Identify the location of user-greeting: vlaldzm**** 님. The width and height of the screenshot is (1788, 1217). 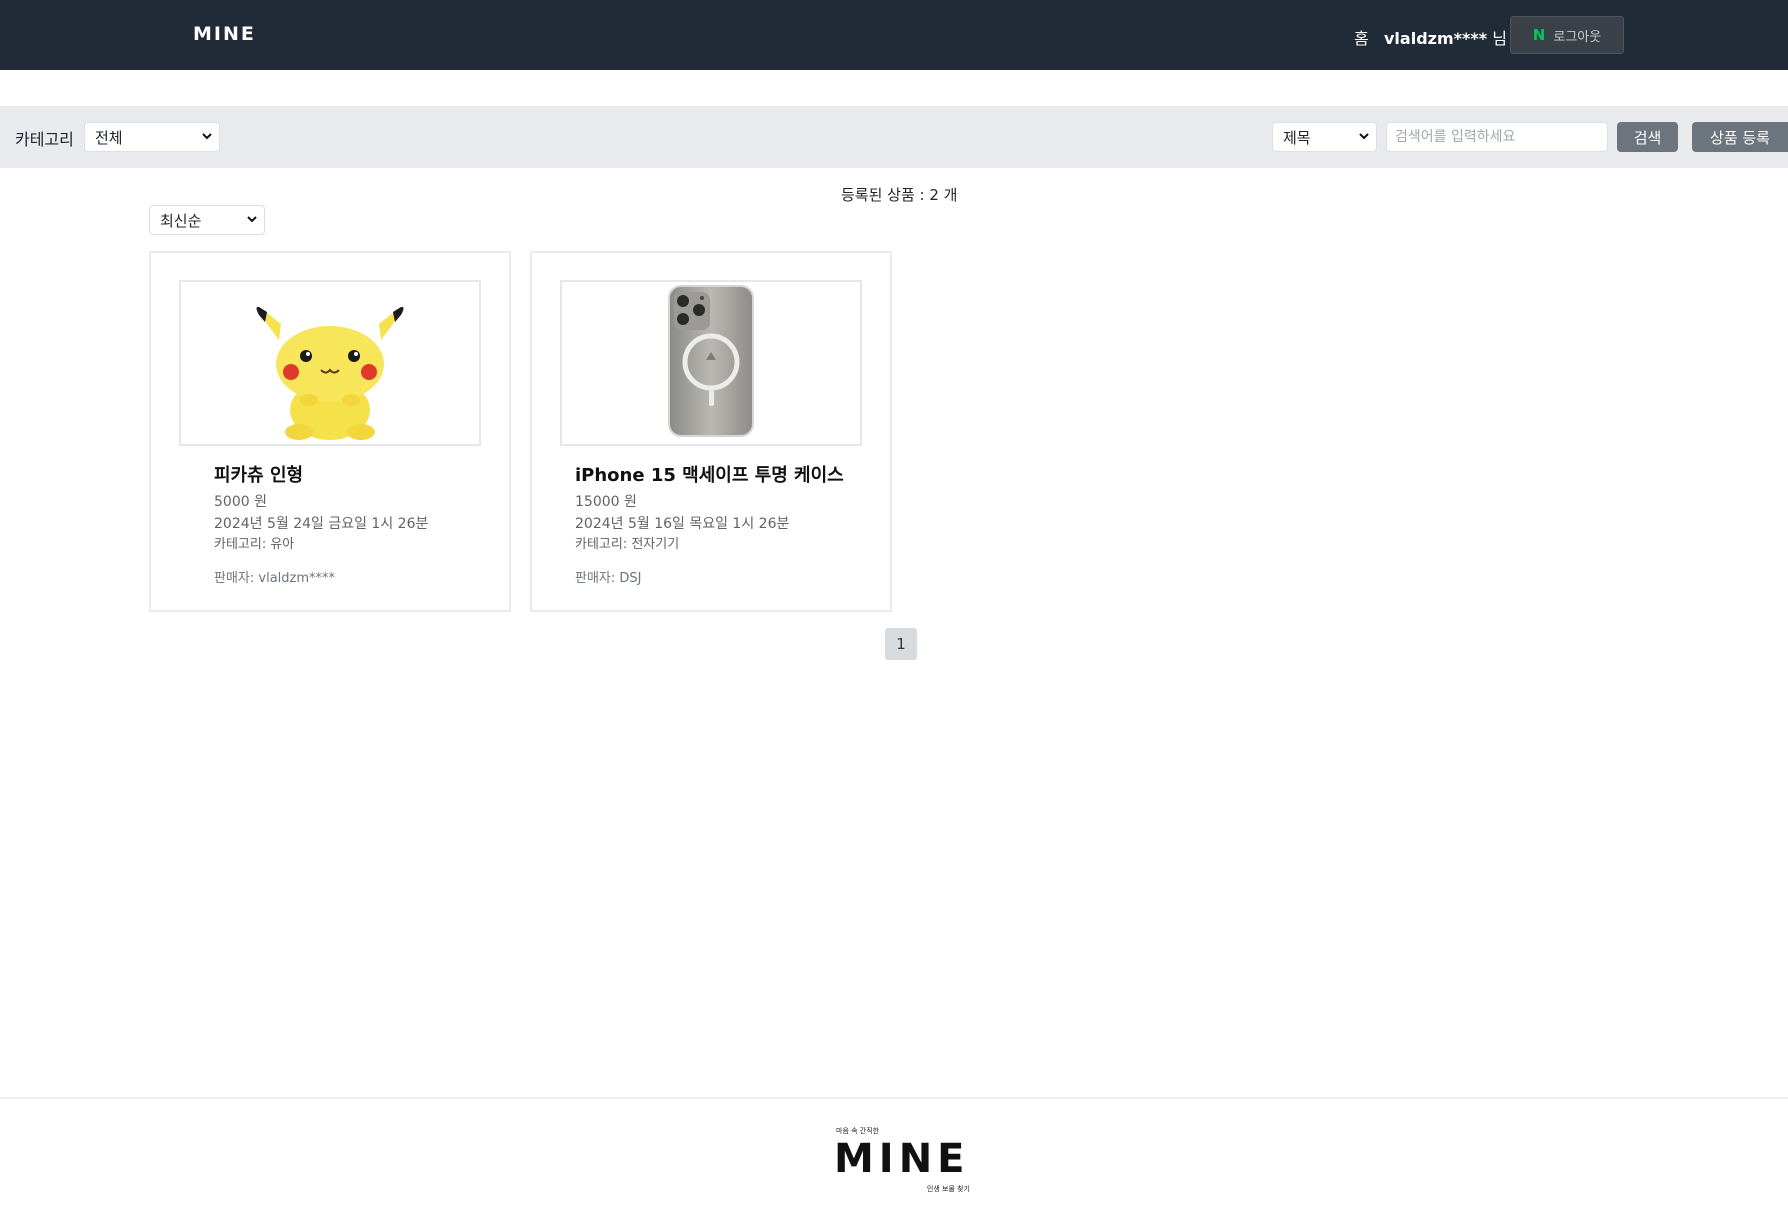
(1445, 37).